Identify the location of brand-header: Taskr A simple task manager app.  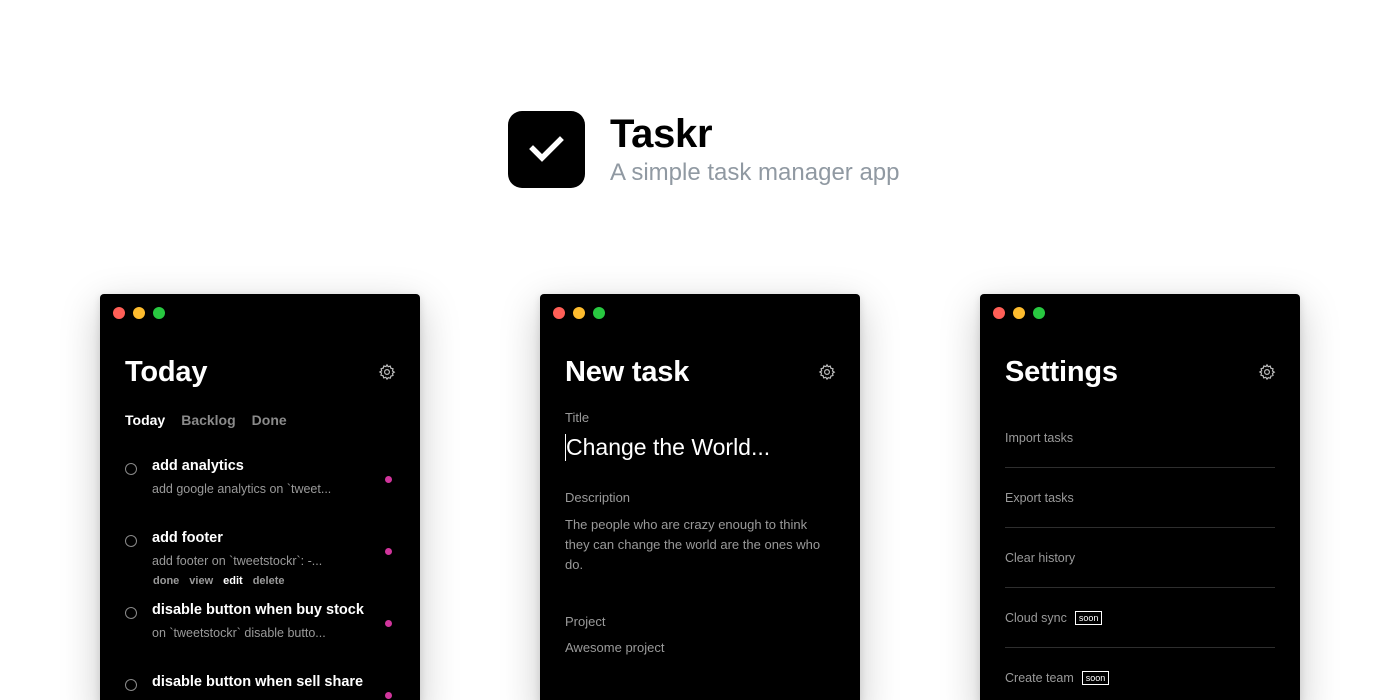
(704, 149).